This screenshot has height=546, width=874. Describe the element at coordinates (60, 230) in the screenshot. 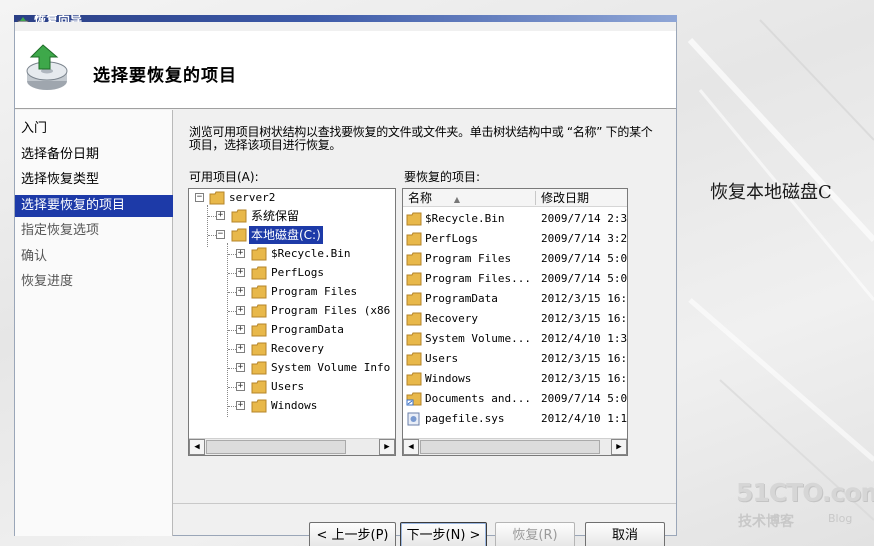

I see `nav-step-recovery-options: 指定恢复选项` at that location.